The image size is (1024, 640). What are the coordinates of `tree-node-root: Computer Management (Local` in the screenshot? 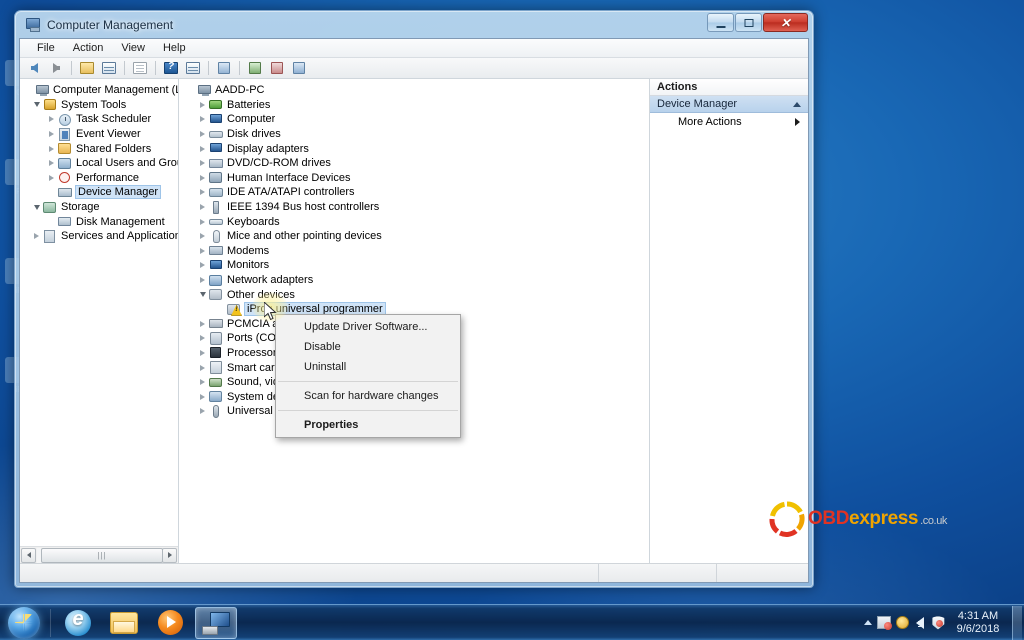 It's located at (99, 90).